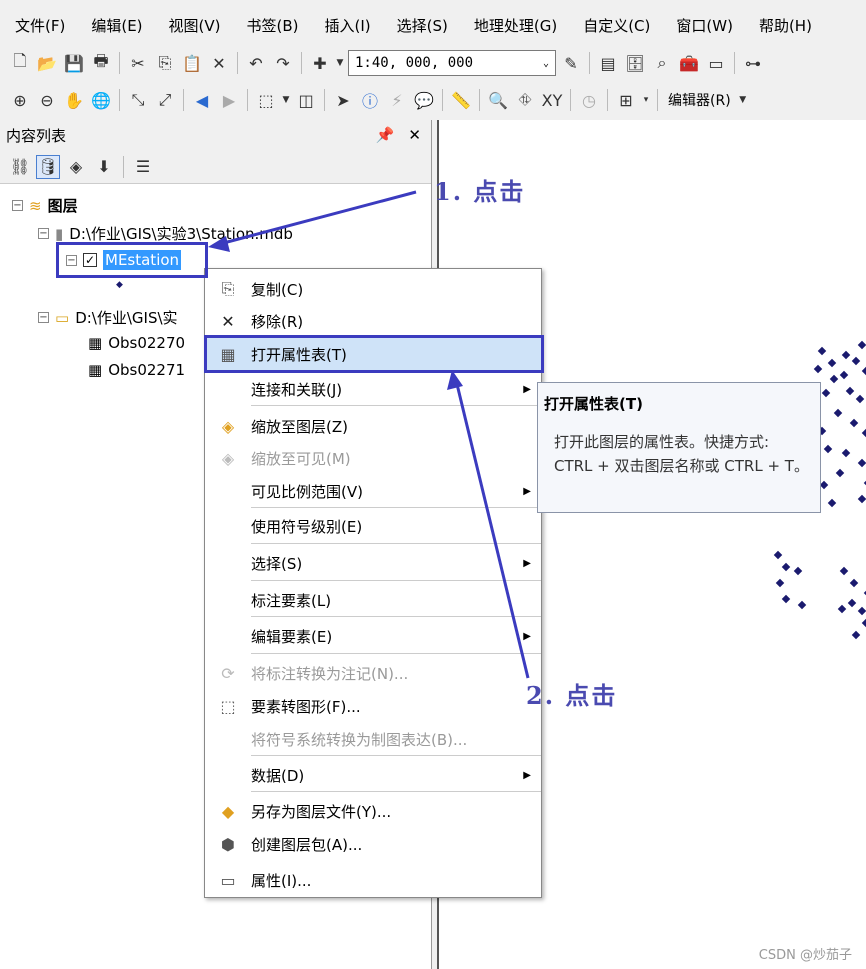  What do you see at coordinates (373, 491) in the screenshot?
I see `context-menu-item: 可见比例范围(V) ▶` at bounding box center [373, 491].